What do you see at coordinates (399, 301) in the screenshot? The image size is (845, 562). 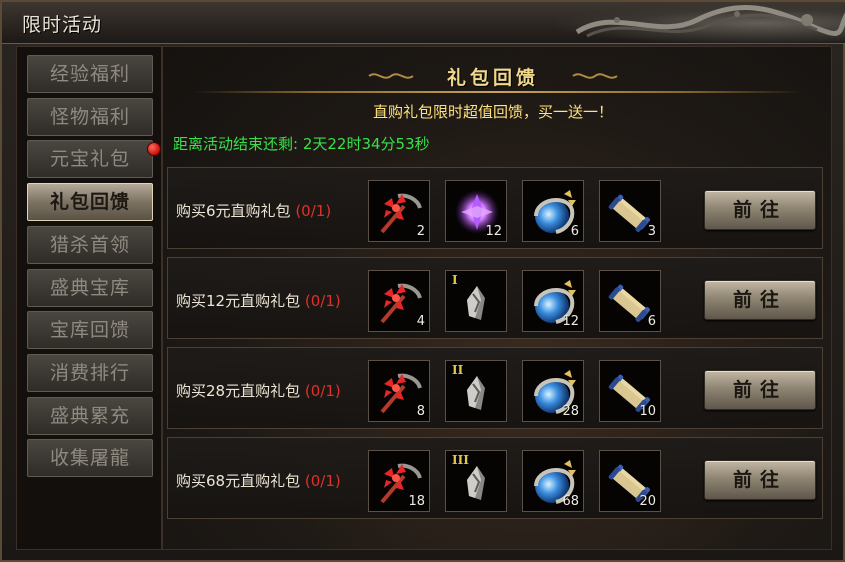 I see `reward-slot: 4` at bounding box center [399, 301].